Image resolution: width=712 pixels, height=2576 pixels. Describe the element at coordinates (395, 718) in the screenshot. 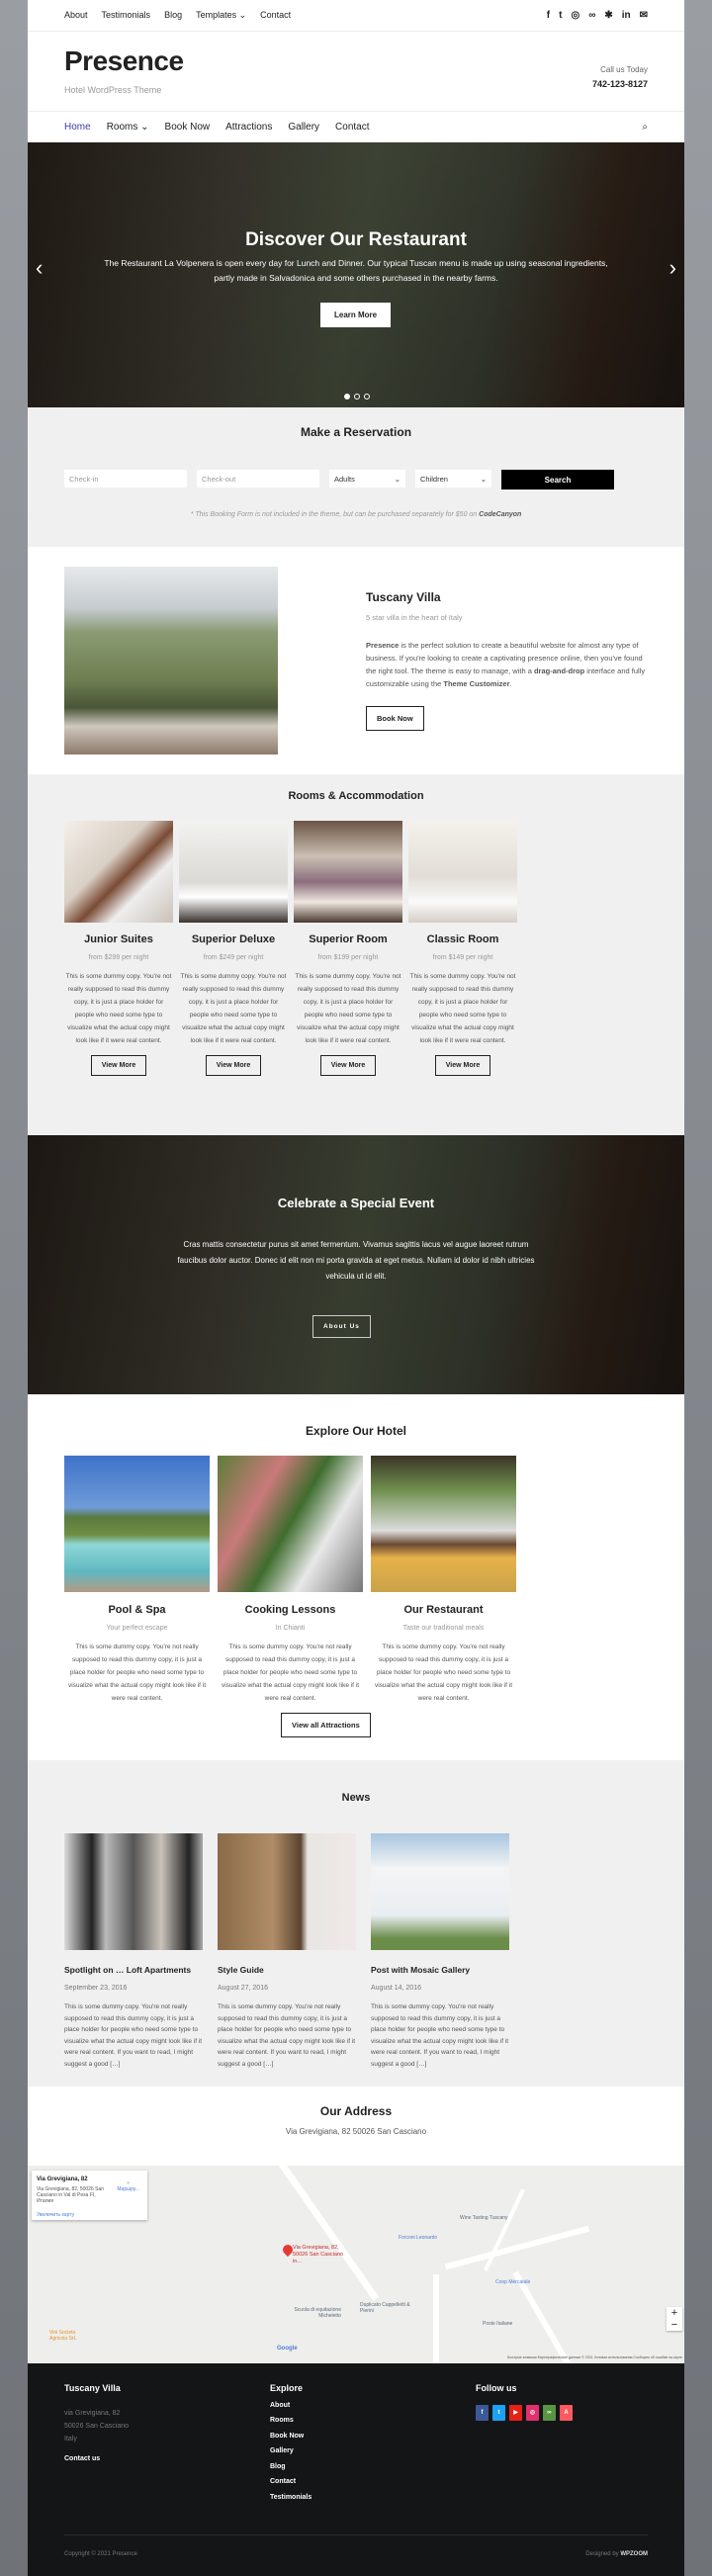

I see `book-now-button: Book Now` at that location.